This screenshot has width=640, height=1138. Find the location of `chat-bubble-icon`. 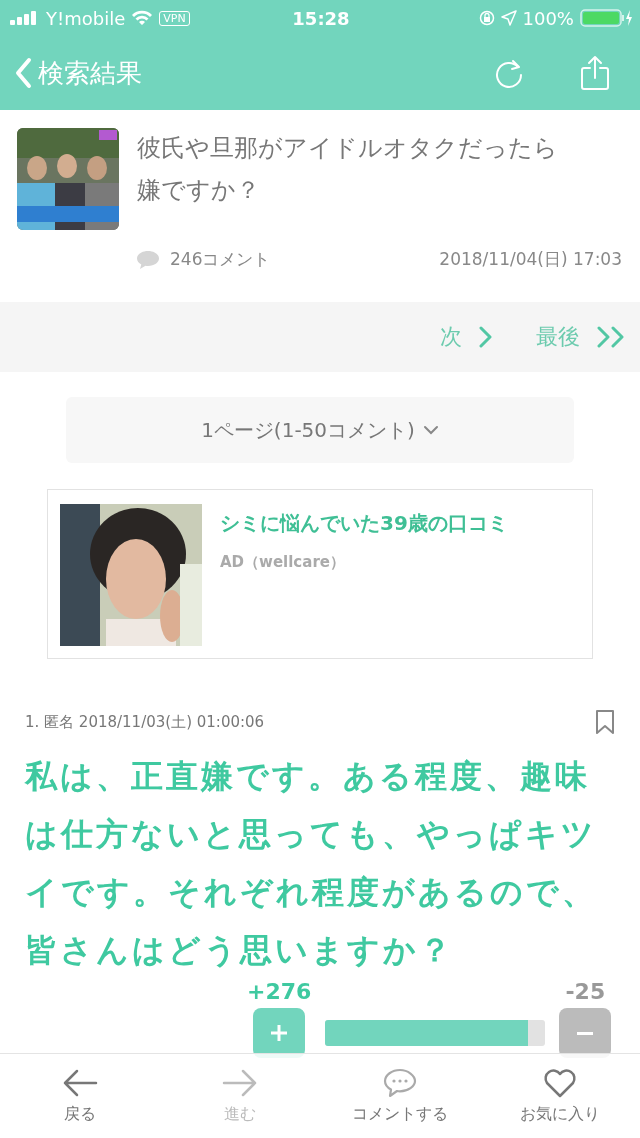

chat-bubble-icon is located at coordinates (400, 1083).